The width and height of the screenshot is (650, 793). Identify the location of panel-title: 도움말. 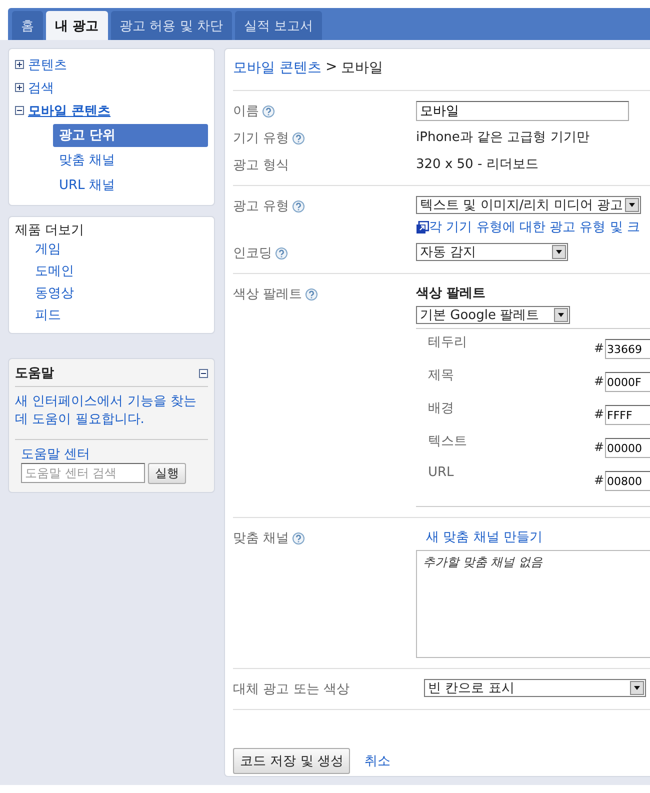
(34, 373).